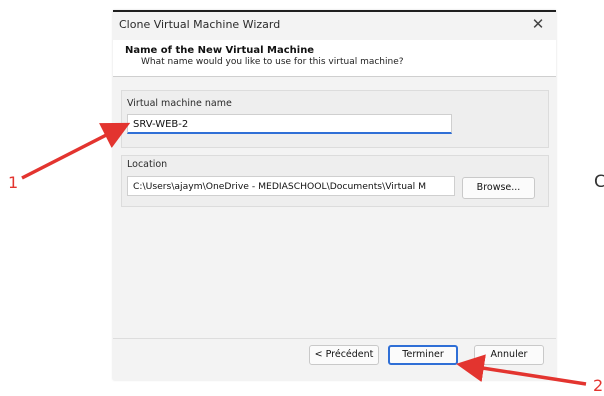 The image size is (604, 396). What do you see at coordinates (521, 370) in the screenshot?
I see `arrow-to-finish-button` at bounding box center [521, 370].